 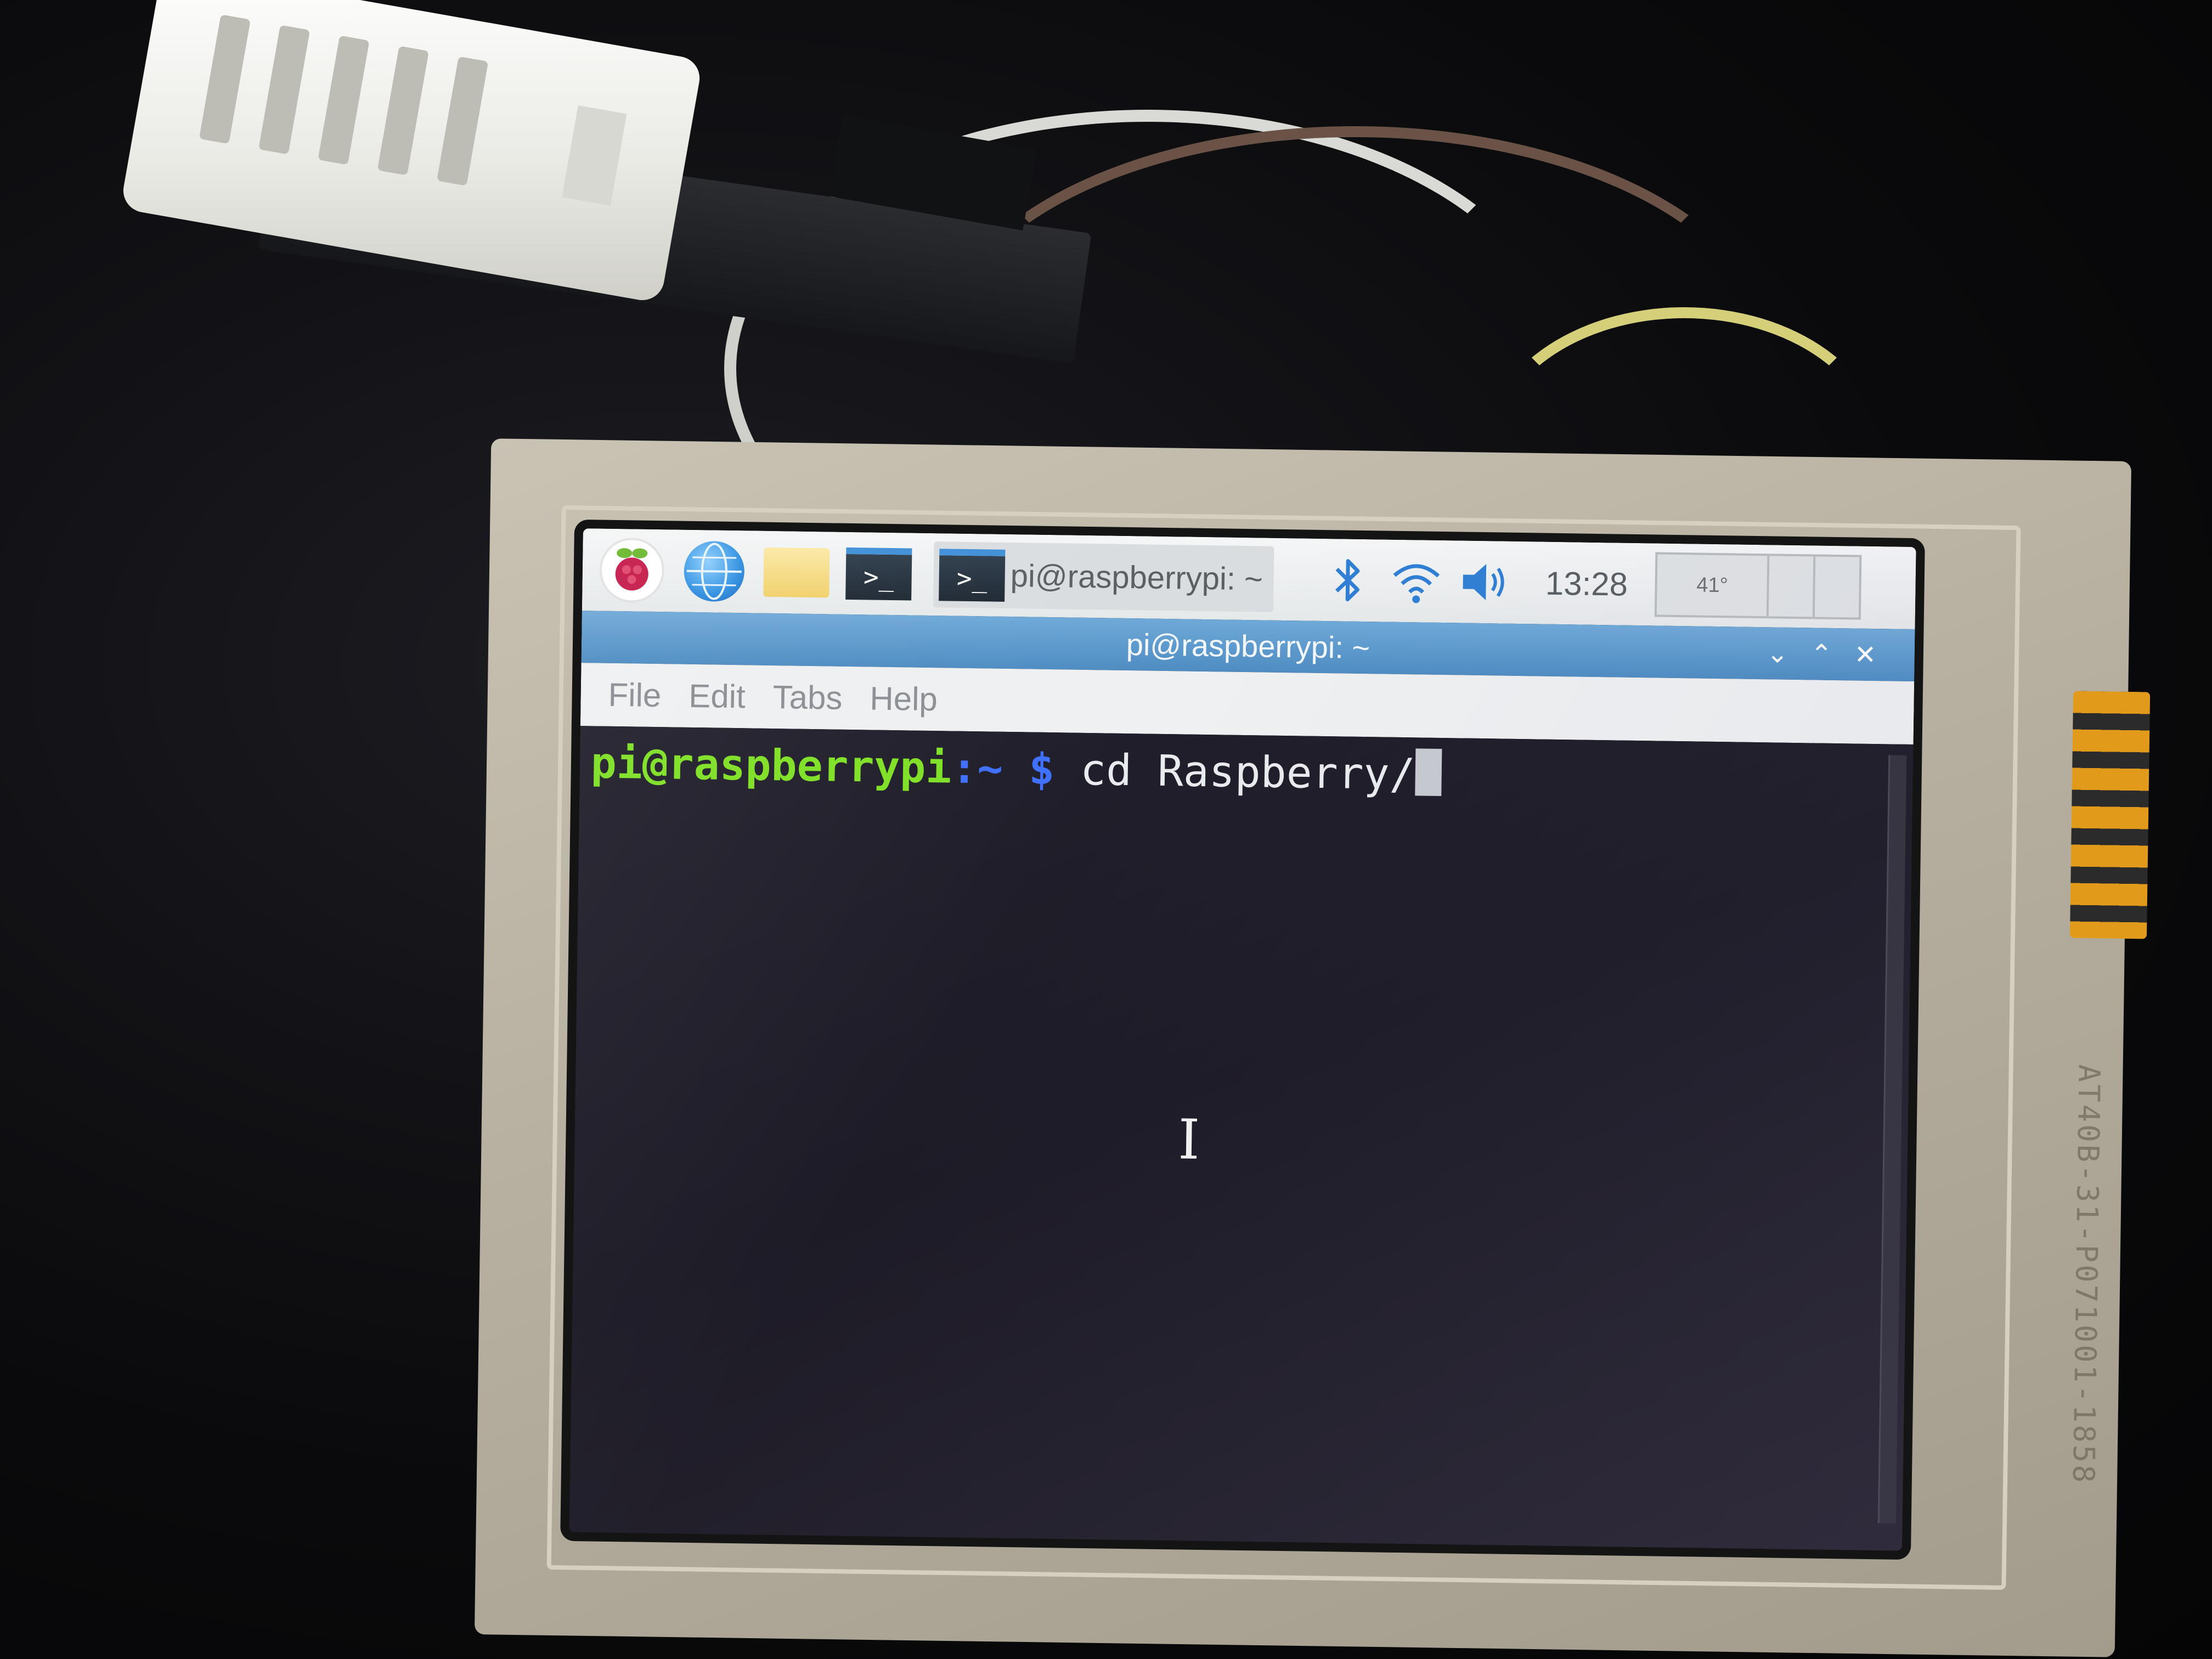 What do you see at coordinates (1428, 773) in the screenshot?
I see `text-cursor` at bounding box center [1428, 773].